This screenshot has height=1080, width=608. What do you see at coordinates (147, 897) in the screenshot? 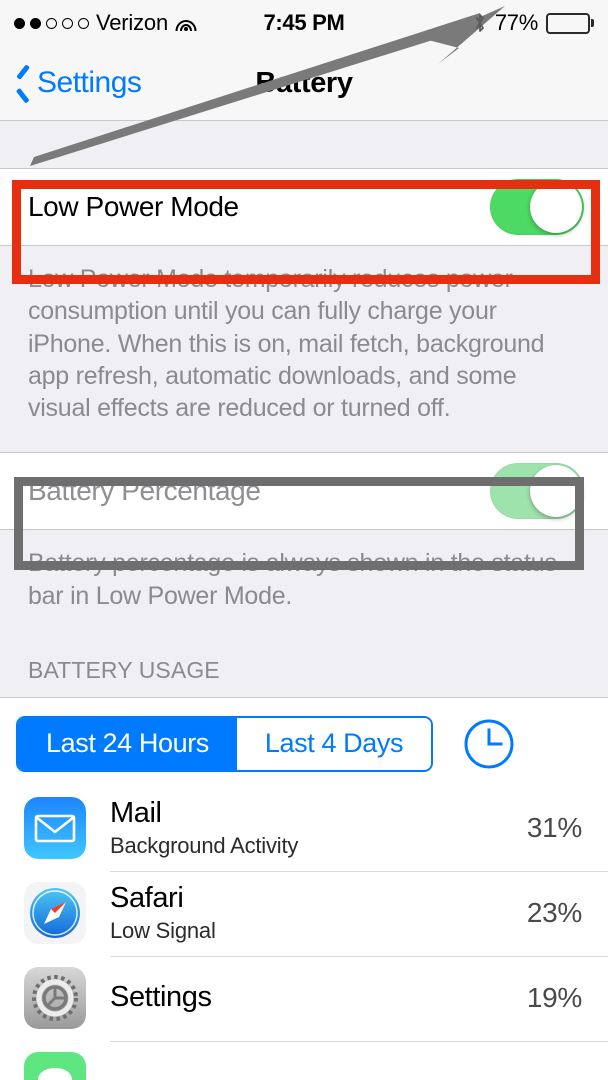
I see `app-name: Safari` at bounding box center [147, 897].